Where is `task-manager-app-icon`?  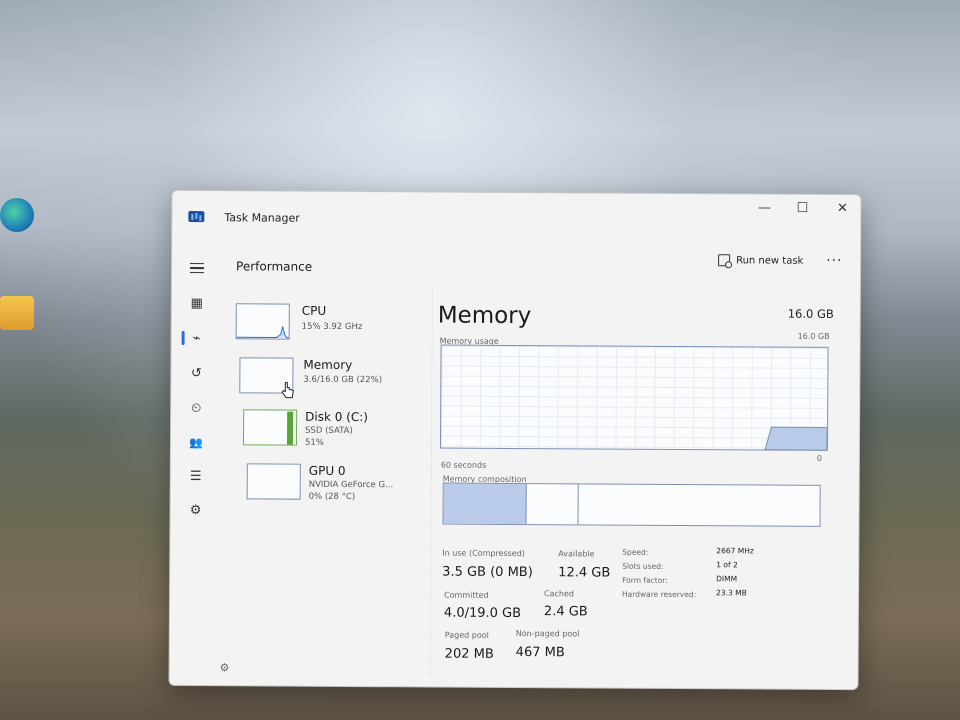 task-manager-app-icon is located at coordinates (196, 217).